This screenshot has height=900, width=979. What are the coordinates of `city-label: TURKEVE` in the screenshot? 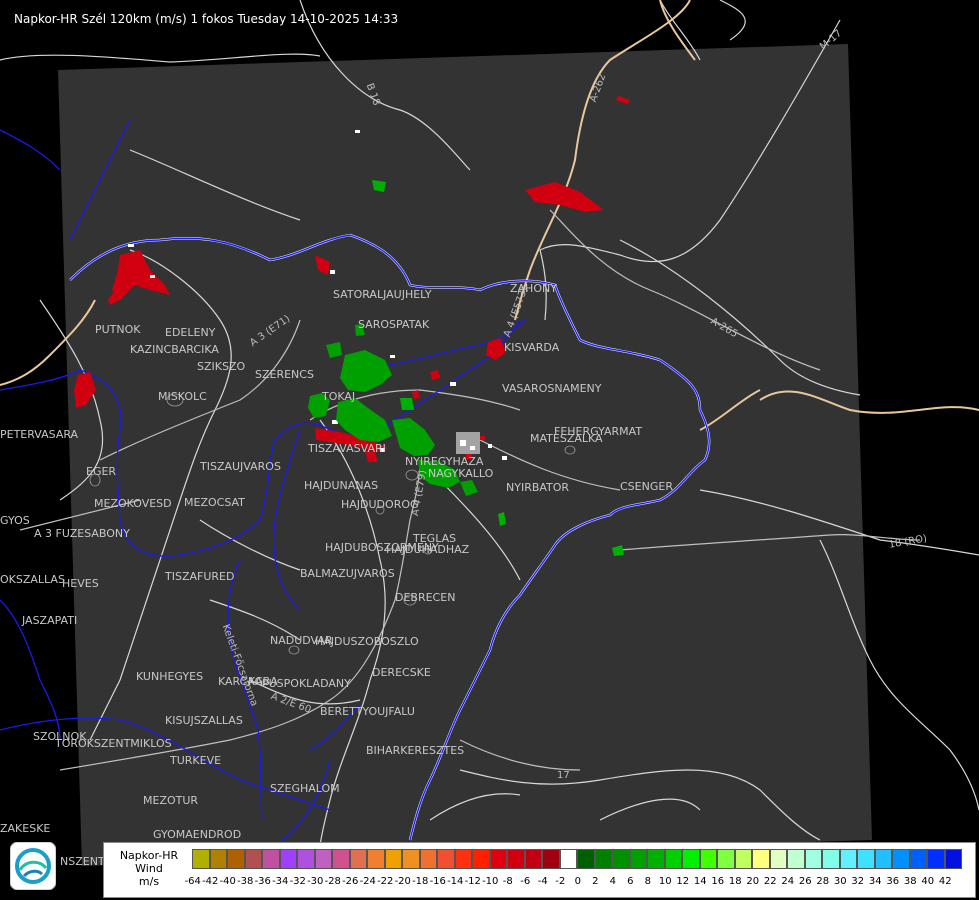 It's located at (196, 760).